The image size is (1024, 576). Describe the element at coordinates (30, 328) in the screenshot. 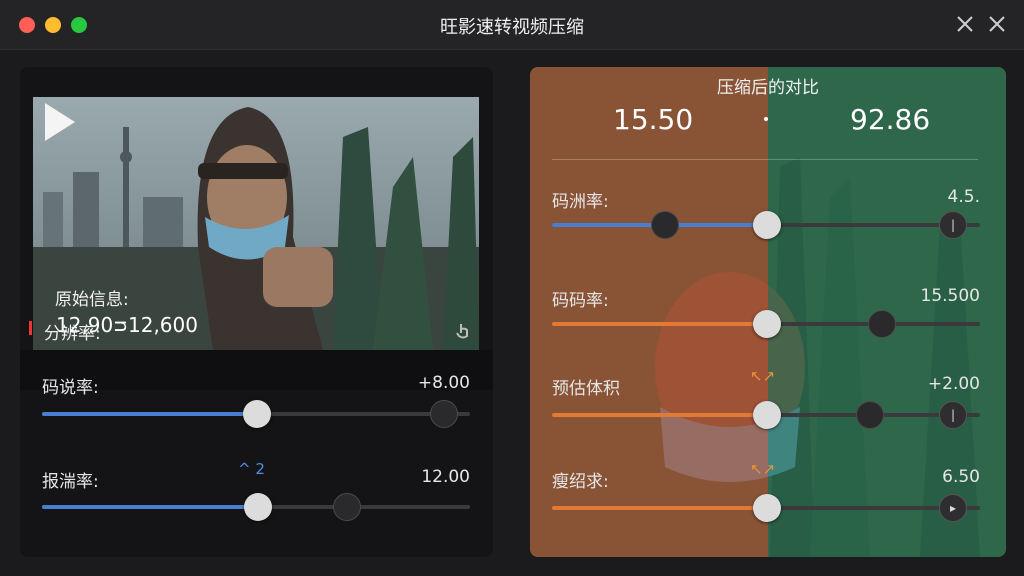

I see `resolution-marker` at that location.